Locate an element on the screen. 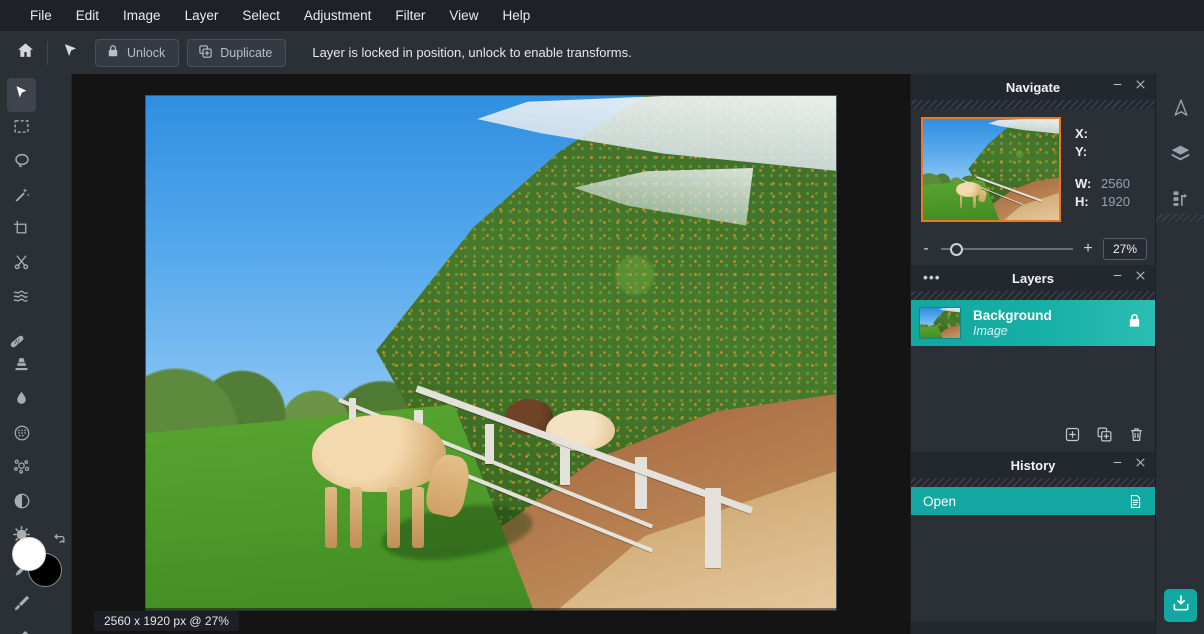 The height and width of the screenshot is (634, 1204). history-item-label: Open is located at coordinates (940, 501).